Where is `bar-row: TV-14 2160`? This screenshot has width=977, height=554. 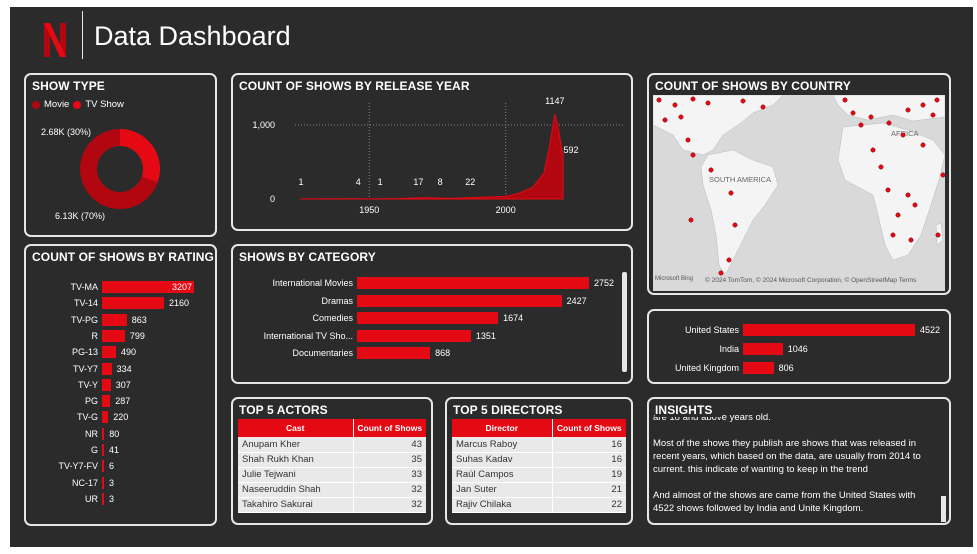
bar-row: TV-14 2160 is located at coordinates (107, 303).